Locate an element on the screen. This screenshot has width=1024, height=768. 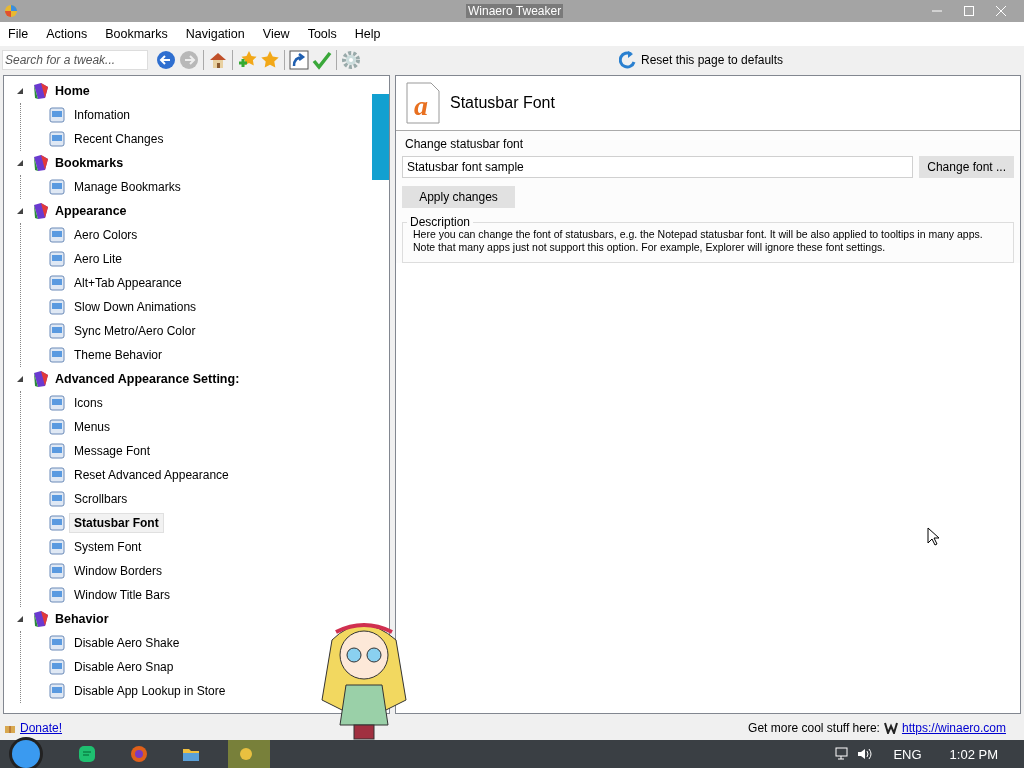
w-logo-icon is located at coordinates (890, 728).